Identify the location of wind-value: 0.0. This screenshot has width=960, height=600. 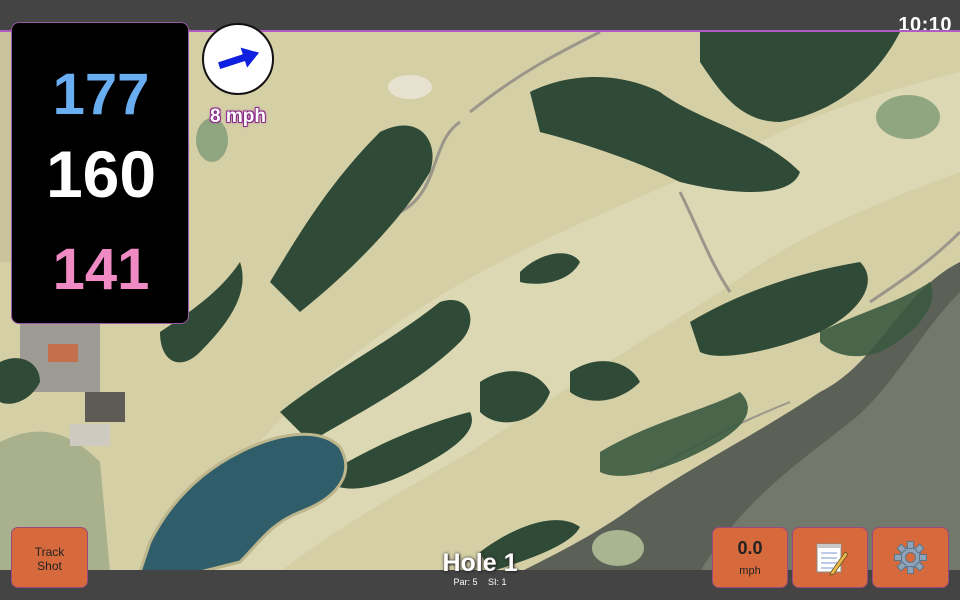
(750, 548).